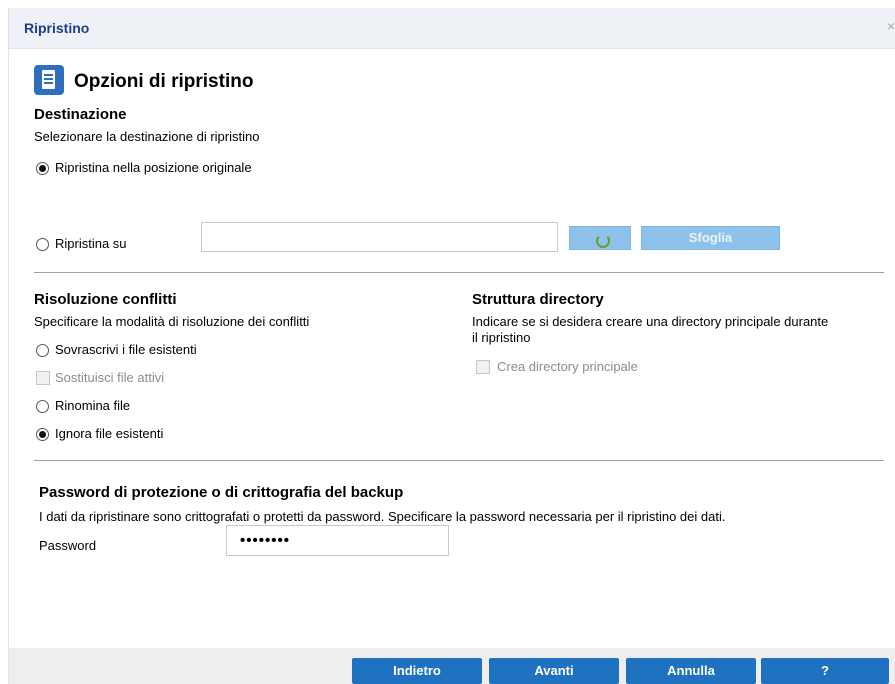 Image resolution: width=895 pixels, height=684 pixels. I want to click on label-restore-original: Ripristina nella posizione originale, so click(153, 167).